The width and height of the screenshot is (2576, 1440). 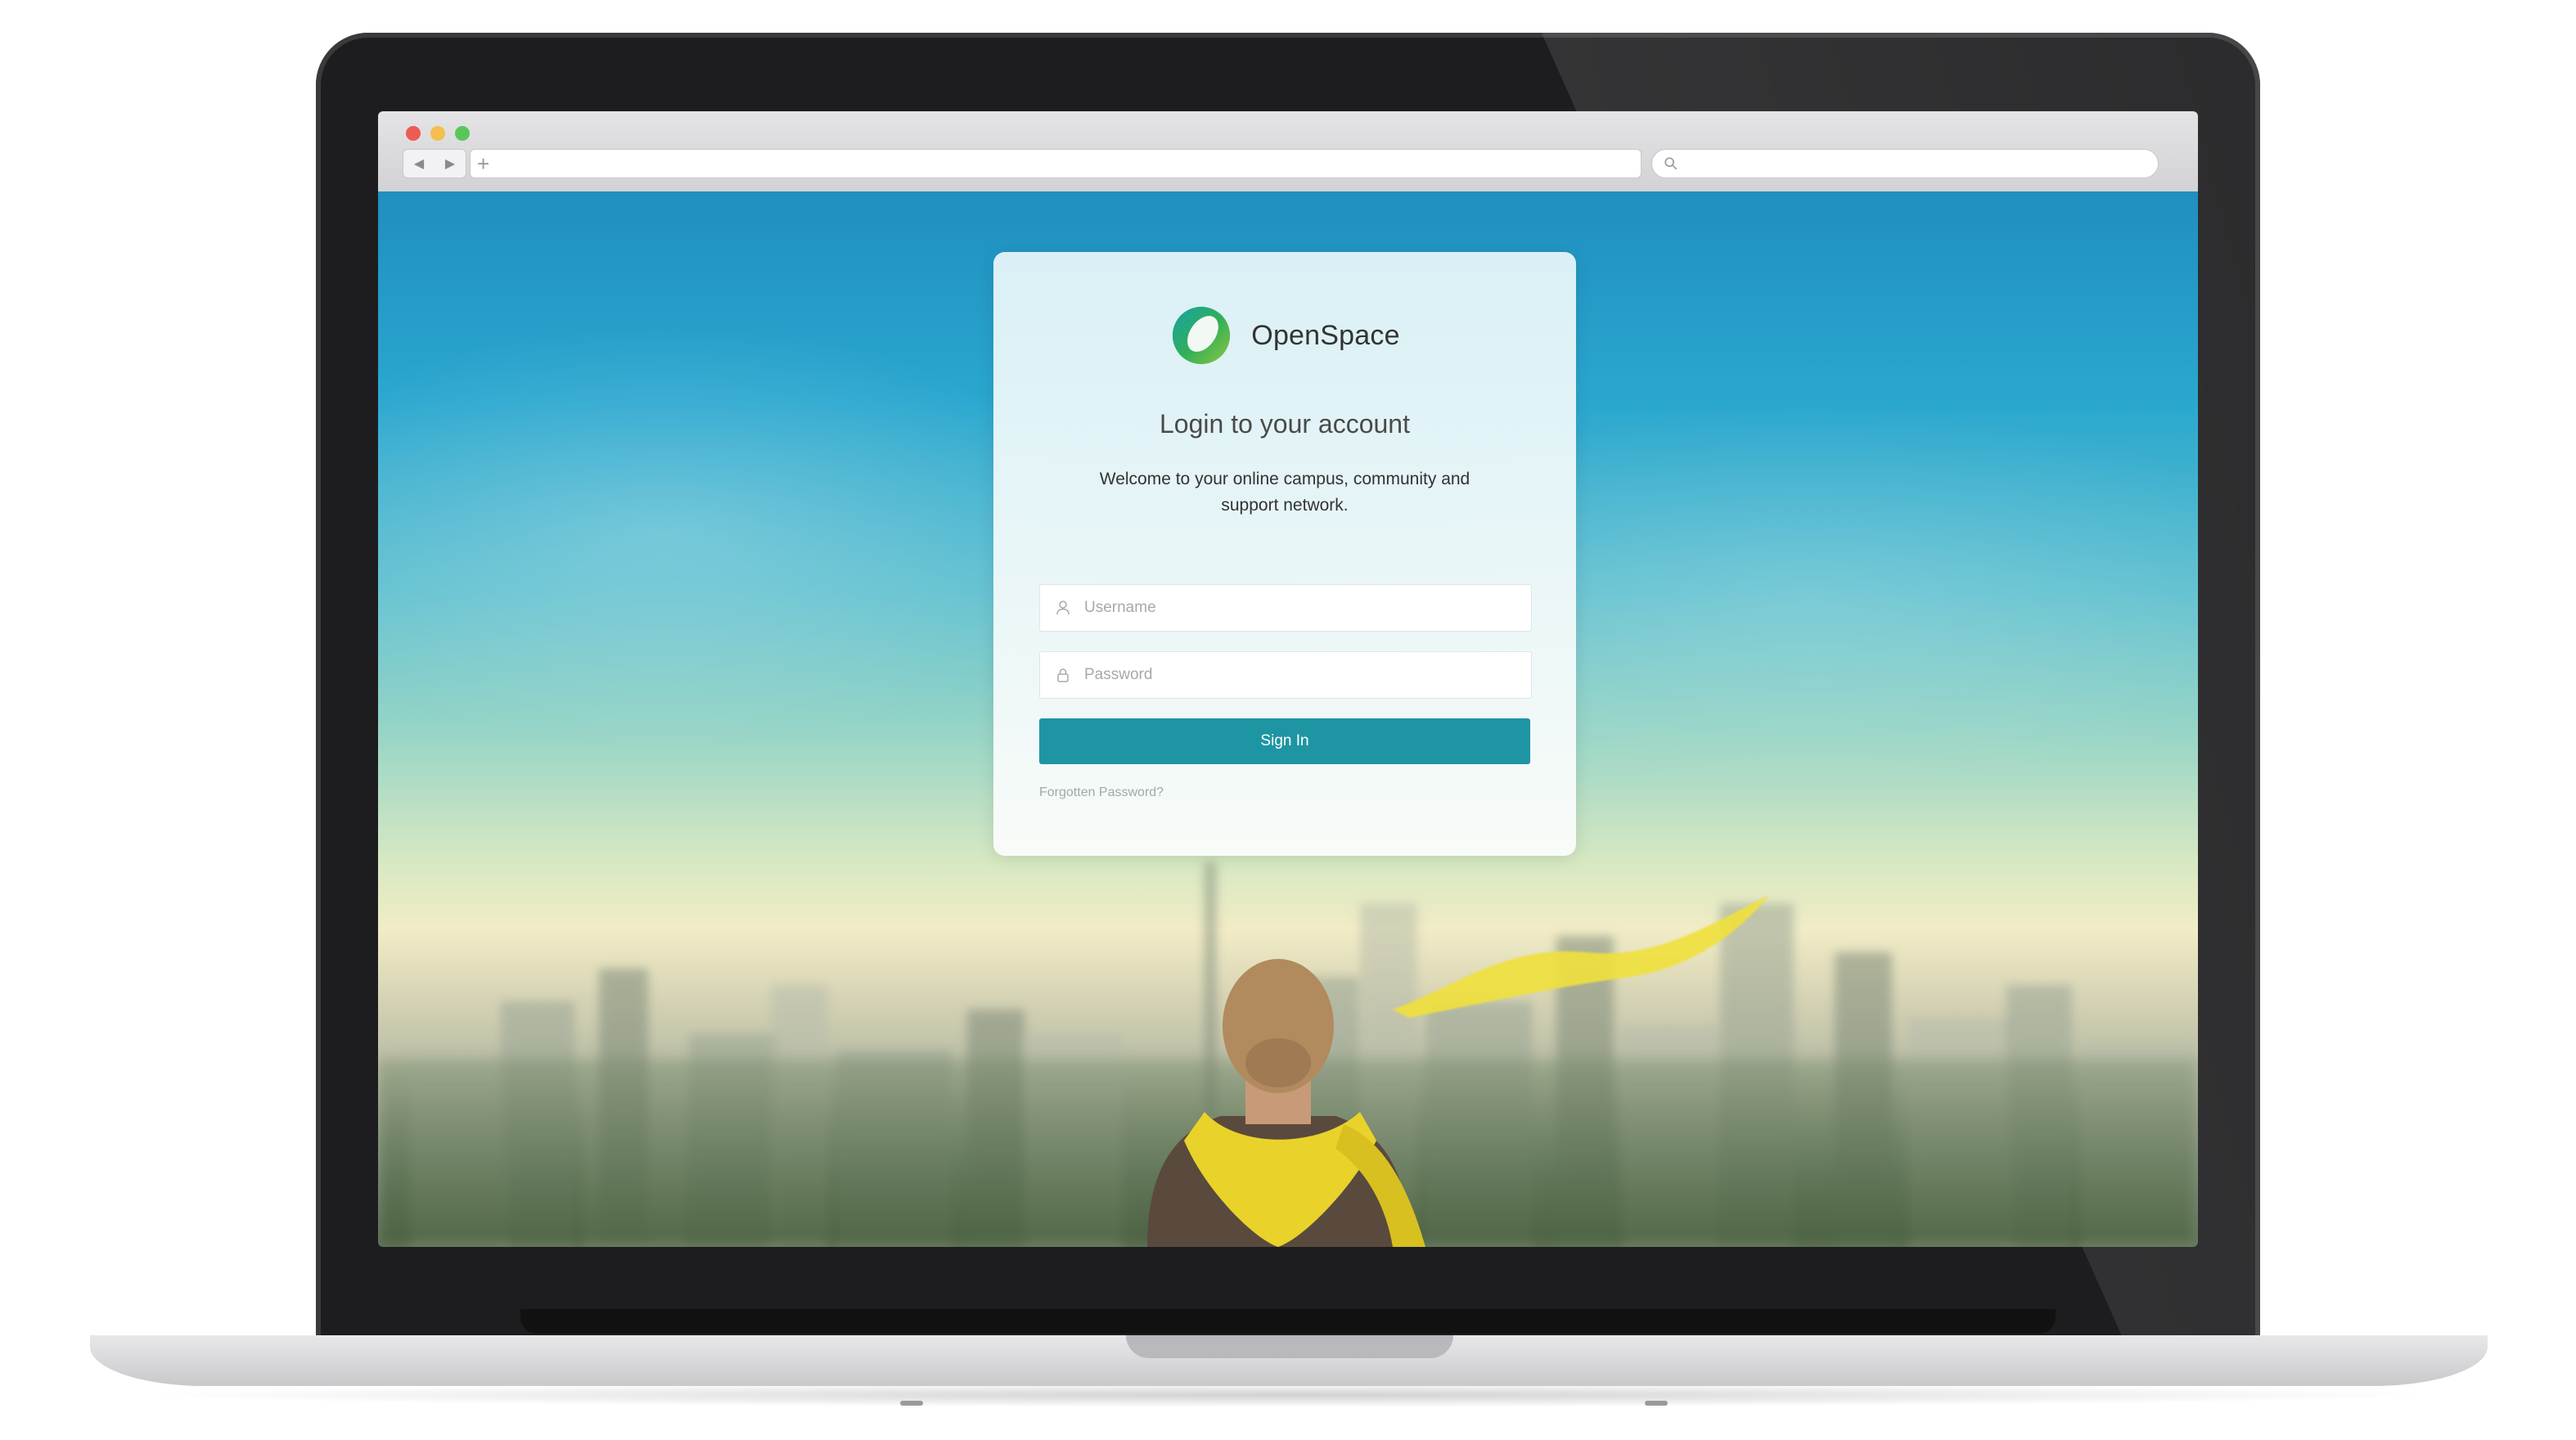 What do you see at coordinates (1101, 793) in the screenshot?
I see `forgotten-password-link: Forgotten Password?` at bounding box center [1101, 793].